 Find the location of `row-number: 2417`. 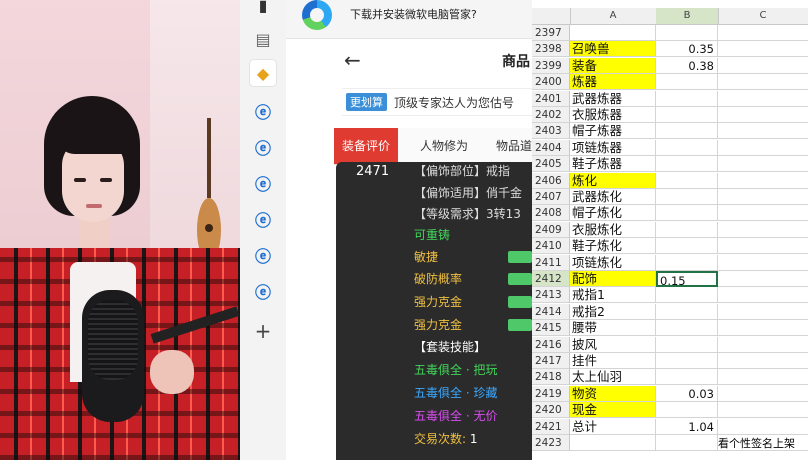

row-number: 2417 is located at coordinates (551, 361).